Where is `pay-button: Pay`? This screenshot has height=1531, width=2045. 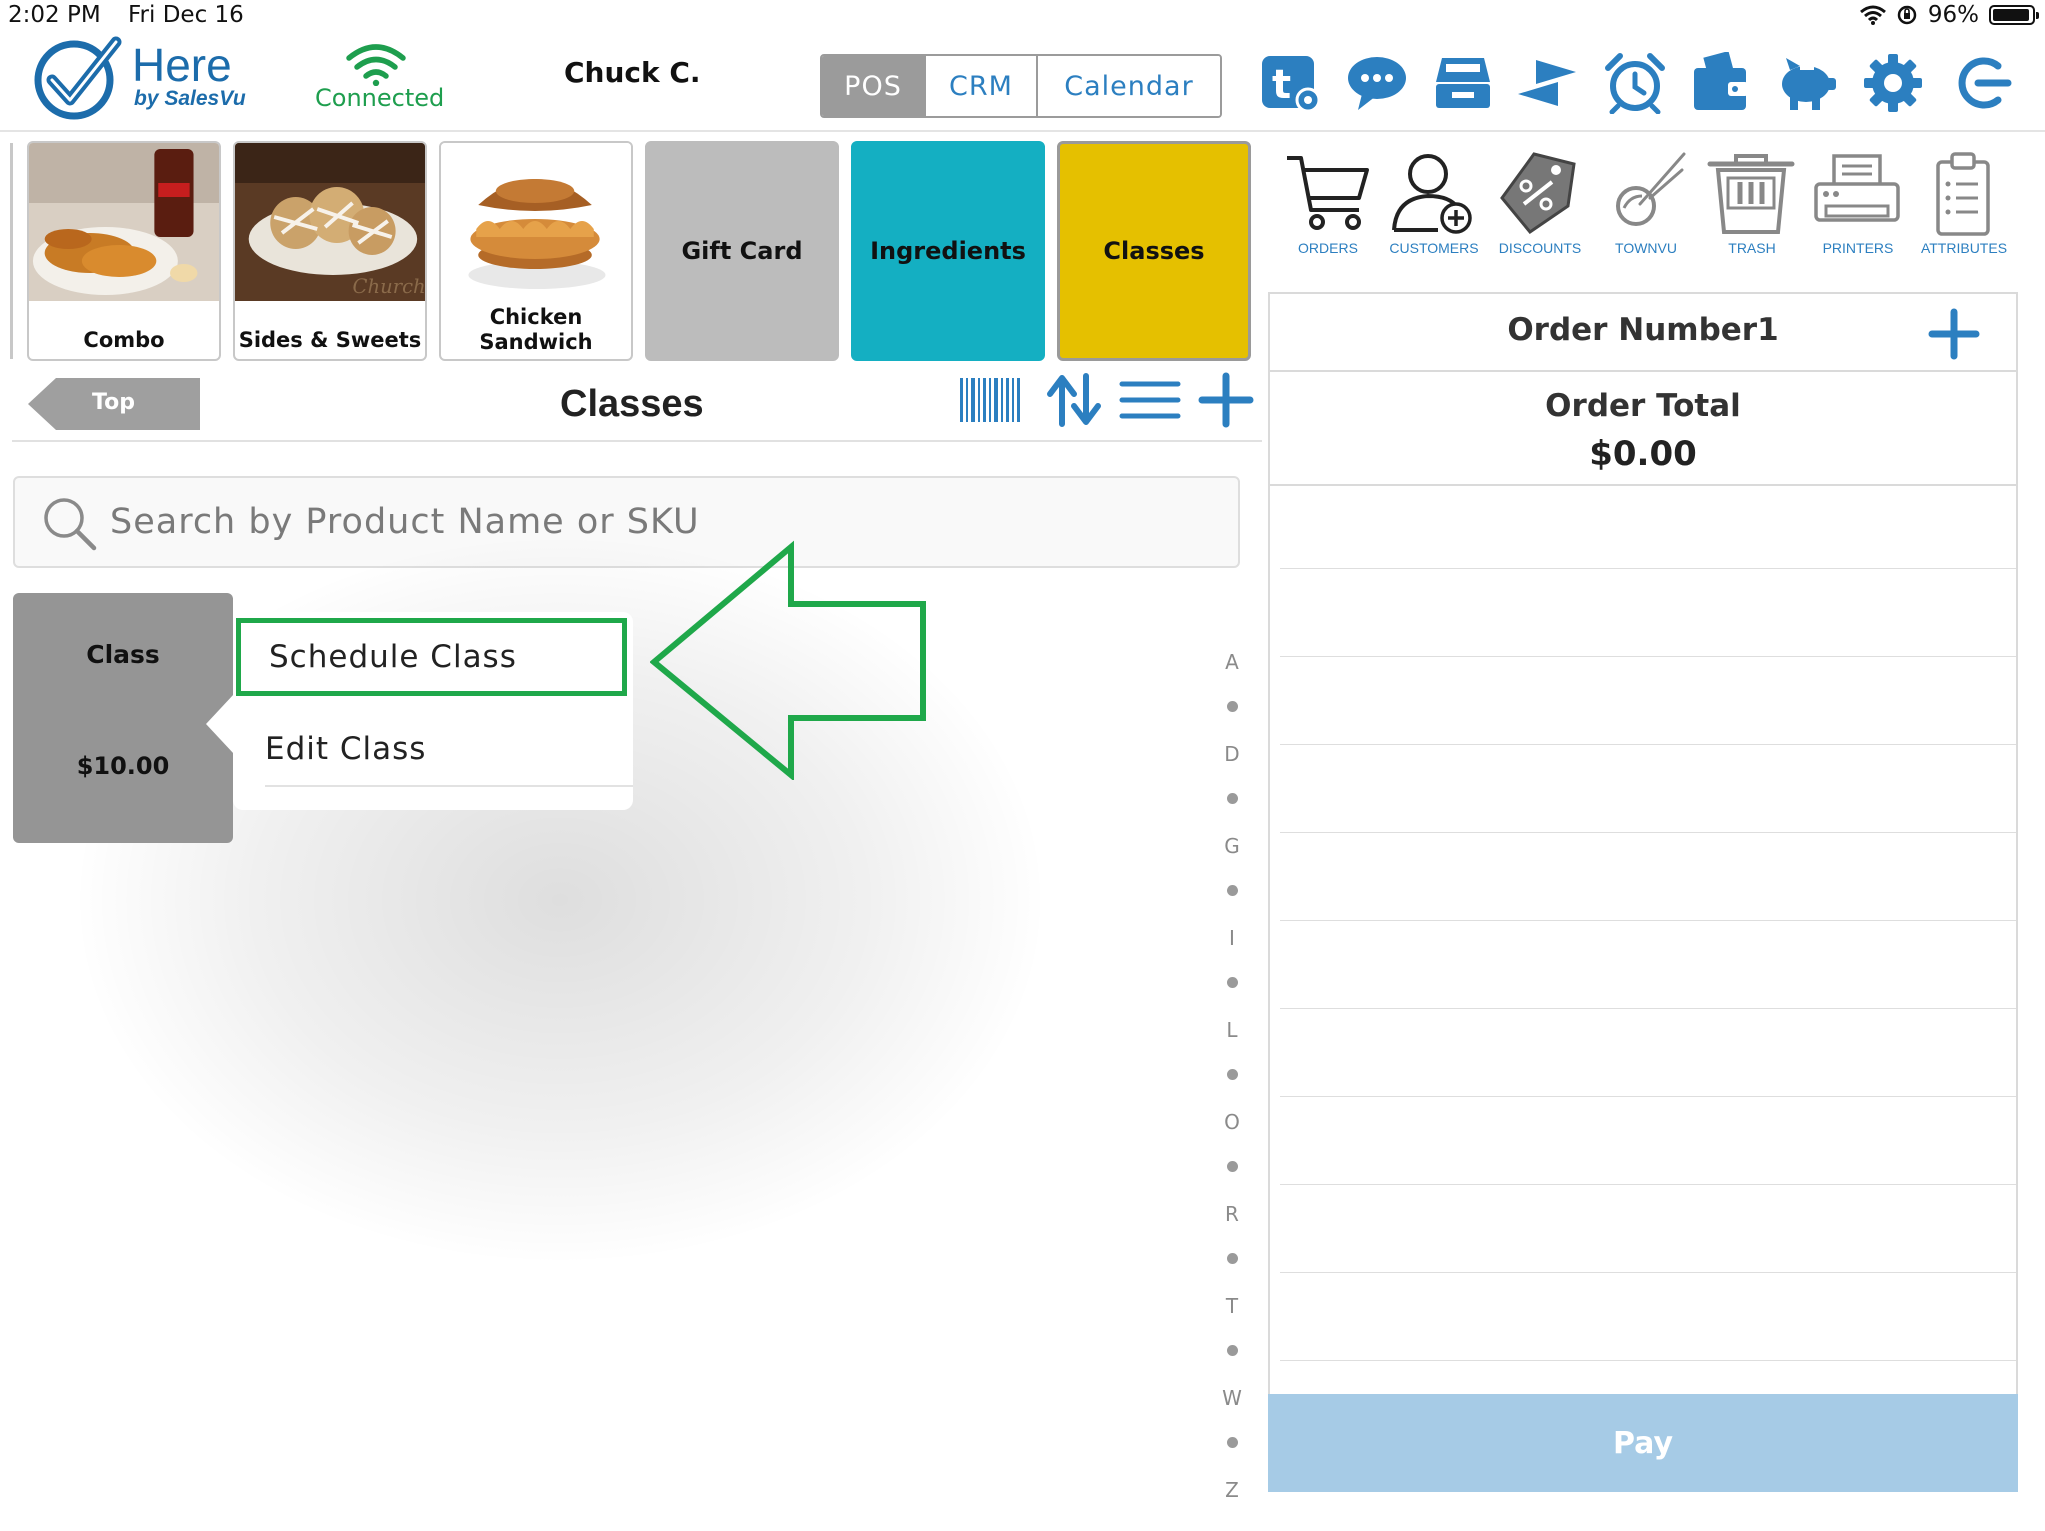 pay-button: Pay is located at coordinates (1643, 1443).